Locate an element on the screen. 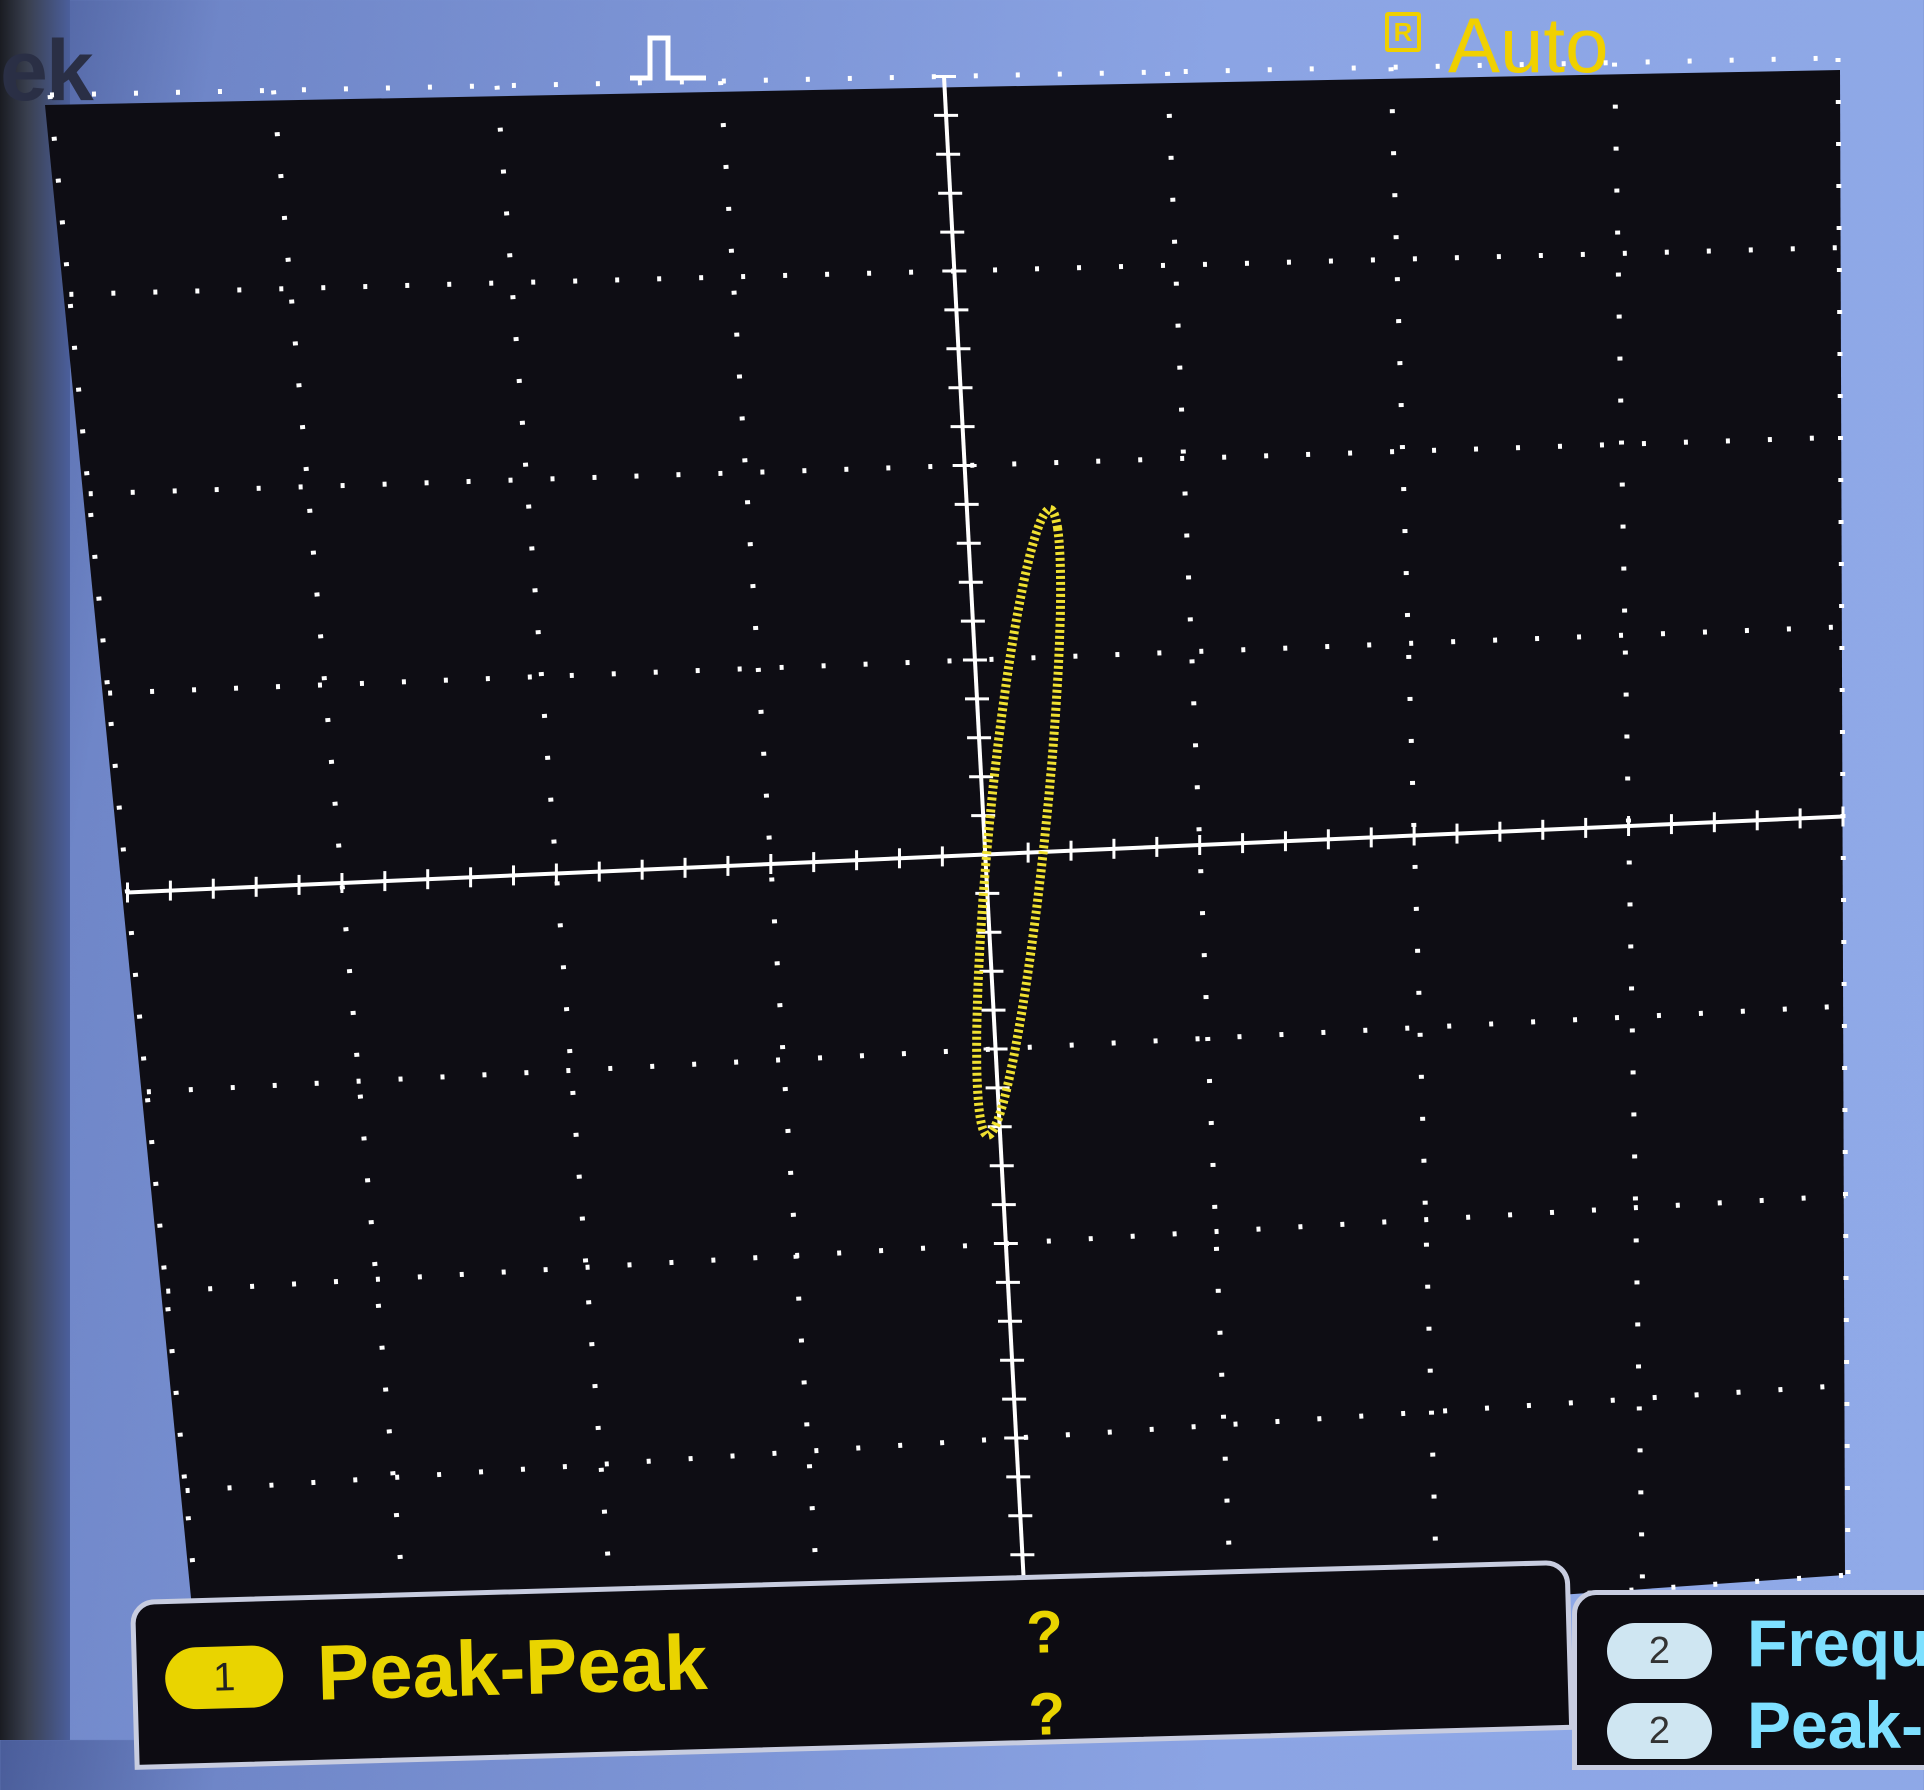 Image resolution: width=1924 pixels, height=1790 pixels. ch1-badge: 1 is located at coordinates (224, 1677).